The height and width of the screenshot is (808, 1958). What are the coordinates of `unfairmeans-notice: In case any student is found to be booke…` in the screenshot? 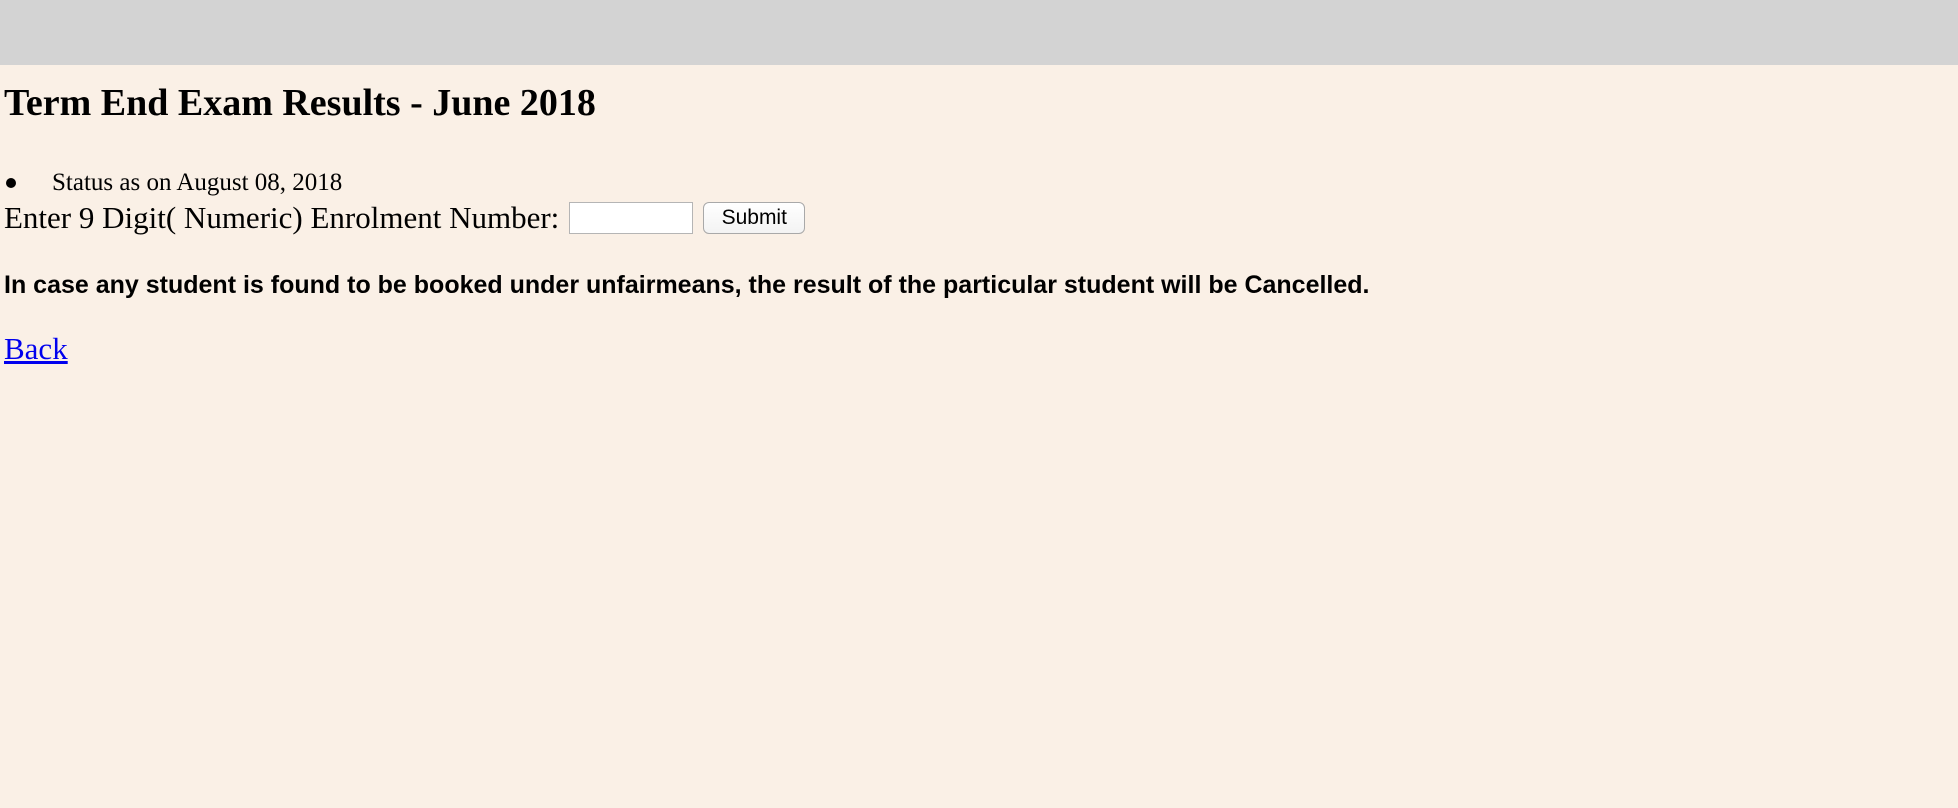 It's located at (687, 285).